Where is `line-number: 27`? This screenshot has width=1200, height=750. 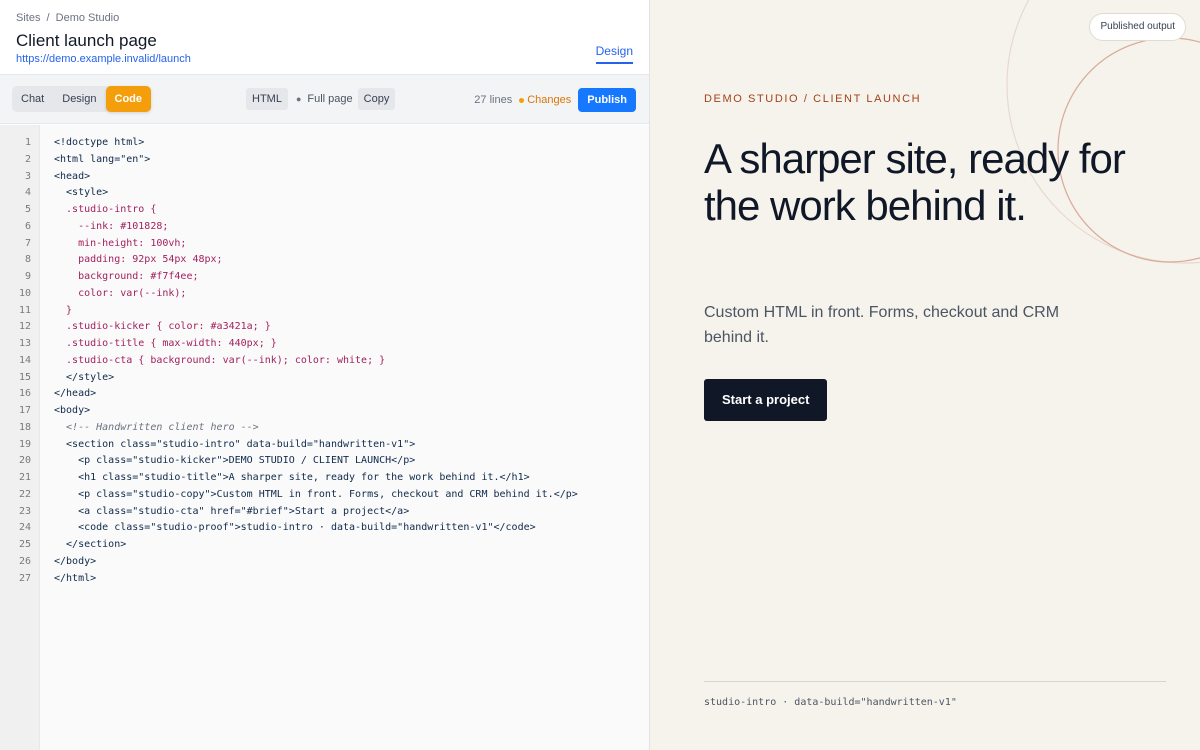 line-number: 27 is located at coordinates (24, 578).